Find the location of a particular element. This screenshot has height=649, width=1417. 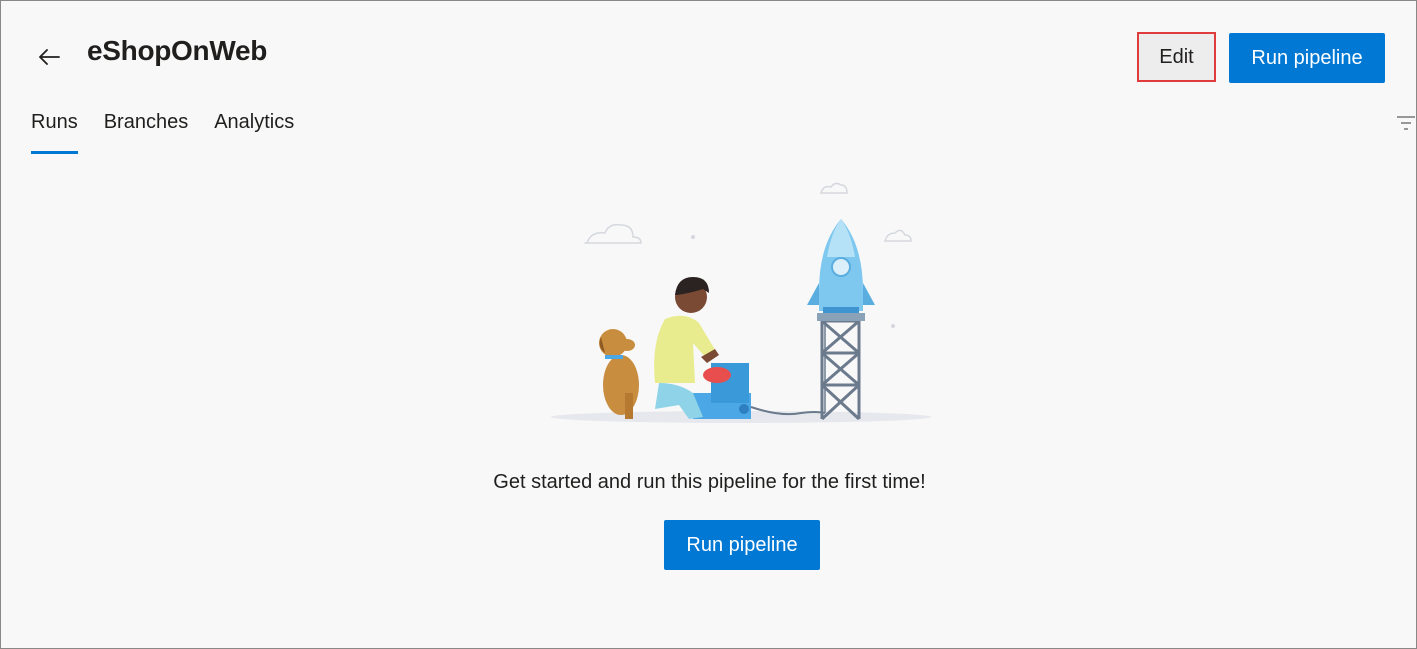

run-pipeline-button: Run pipeline is located at coordinates (1307, 58).